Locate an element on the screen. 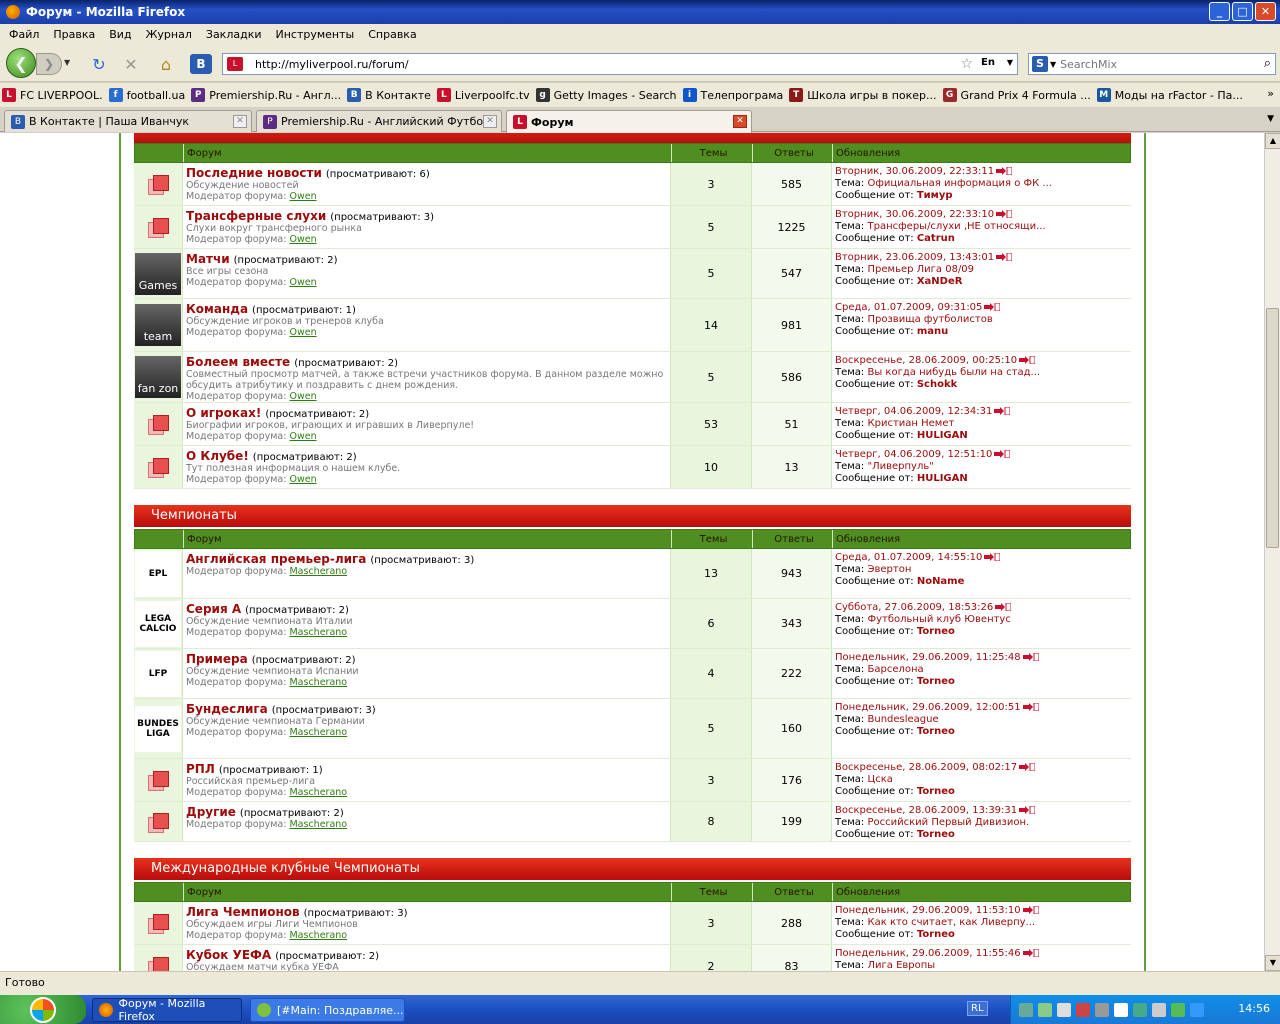  search-engine-dropdown-icon: ▼ is located at coordinates (1053, 64).